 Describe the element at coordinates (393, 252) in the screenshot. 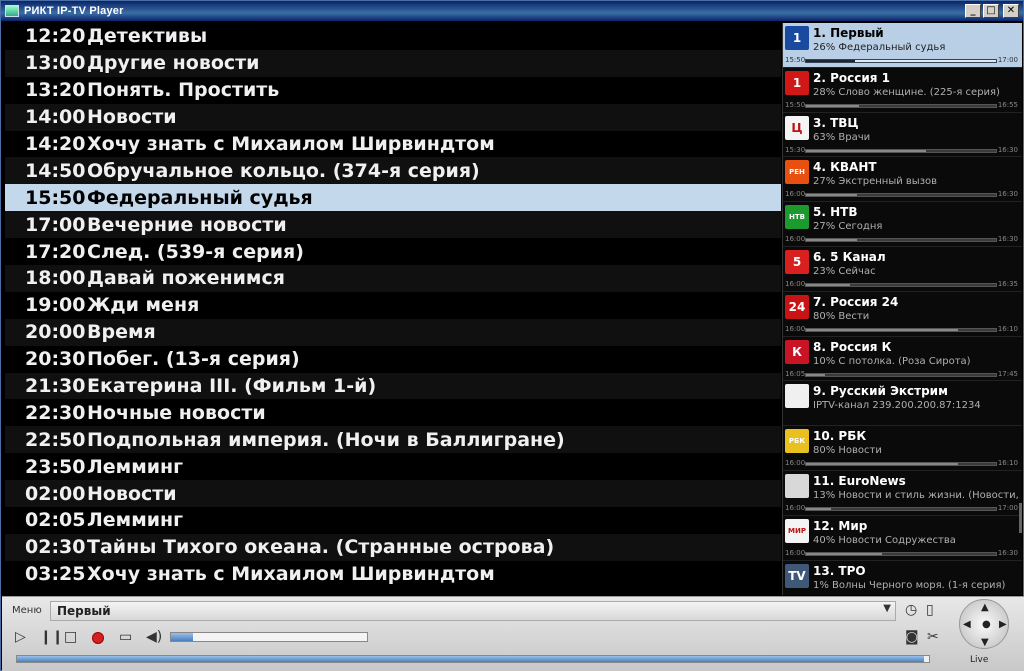

I see `program-row: 17:20 След. (539-я серия)` at that location.